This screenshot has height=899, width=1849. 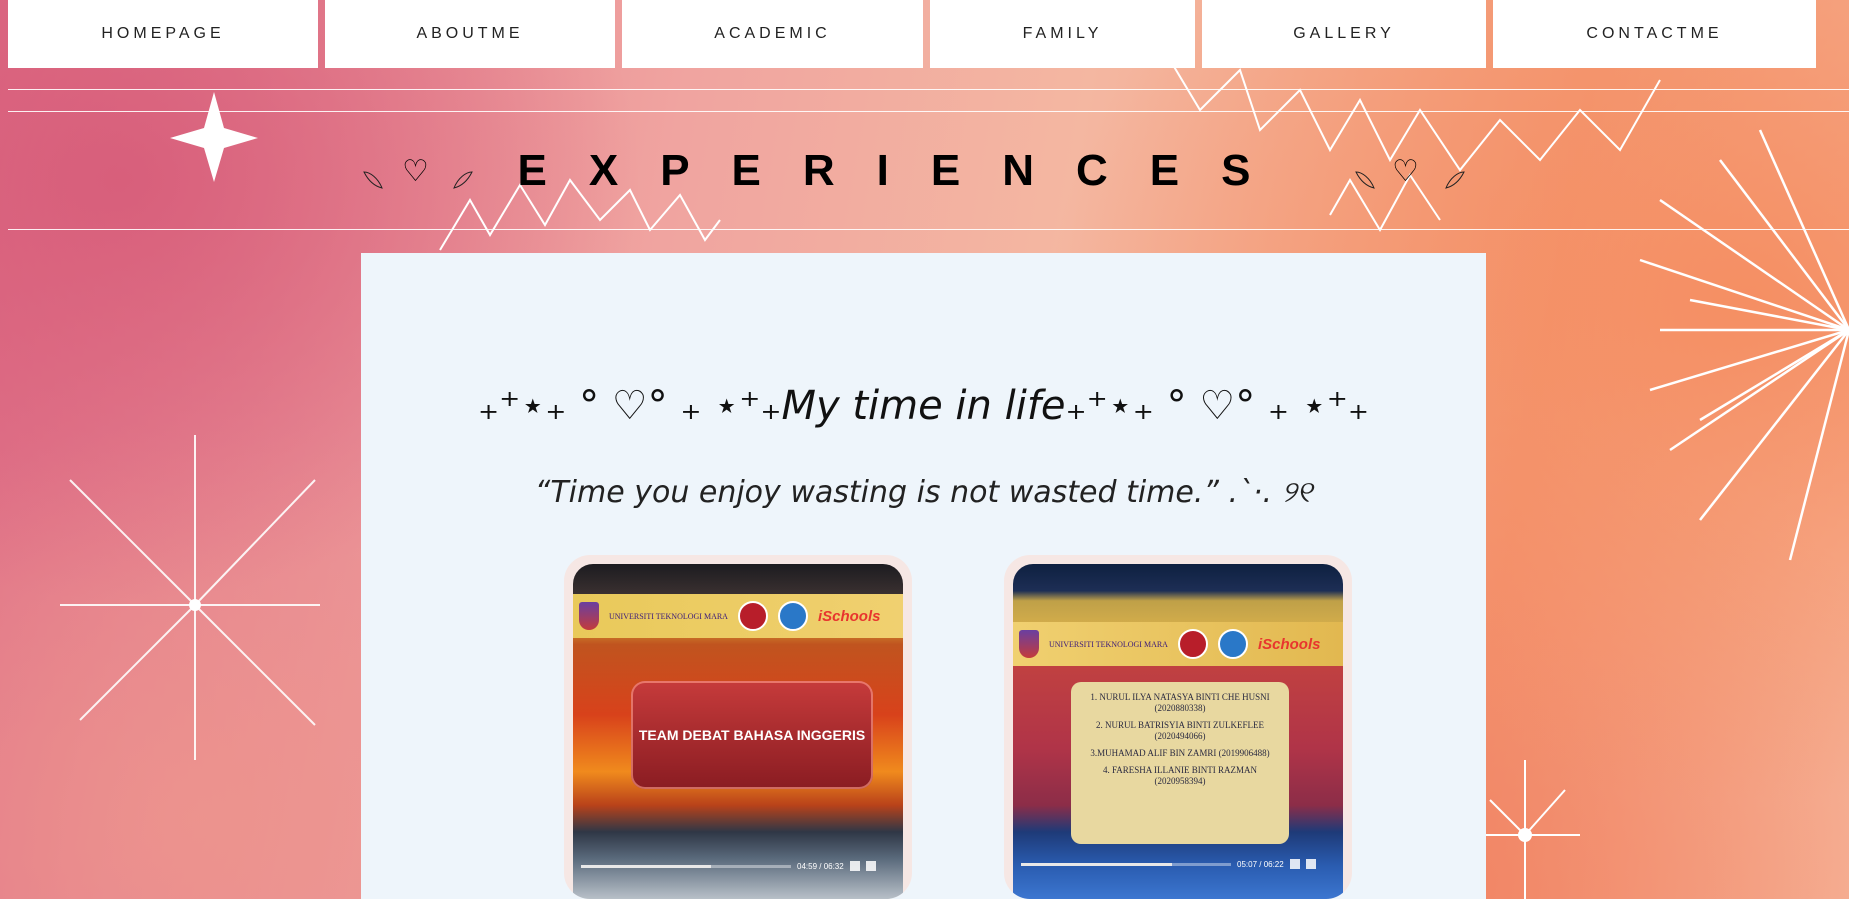 What do you see at coordinates (752, 735) in the screenshot?
I see `debate-team-panel: TEAM DEBAT BAHASA INGGERIS` at bounding box center [752, 735].